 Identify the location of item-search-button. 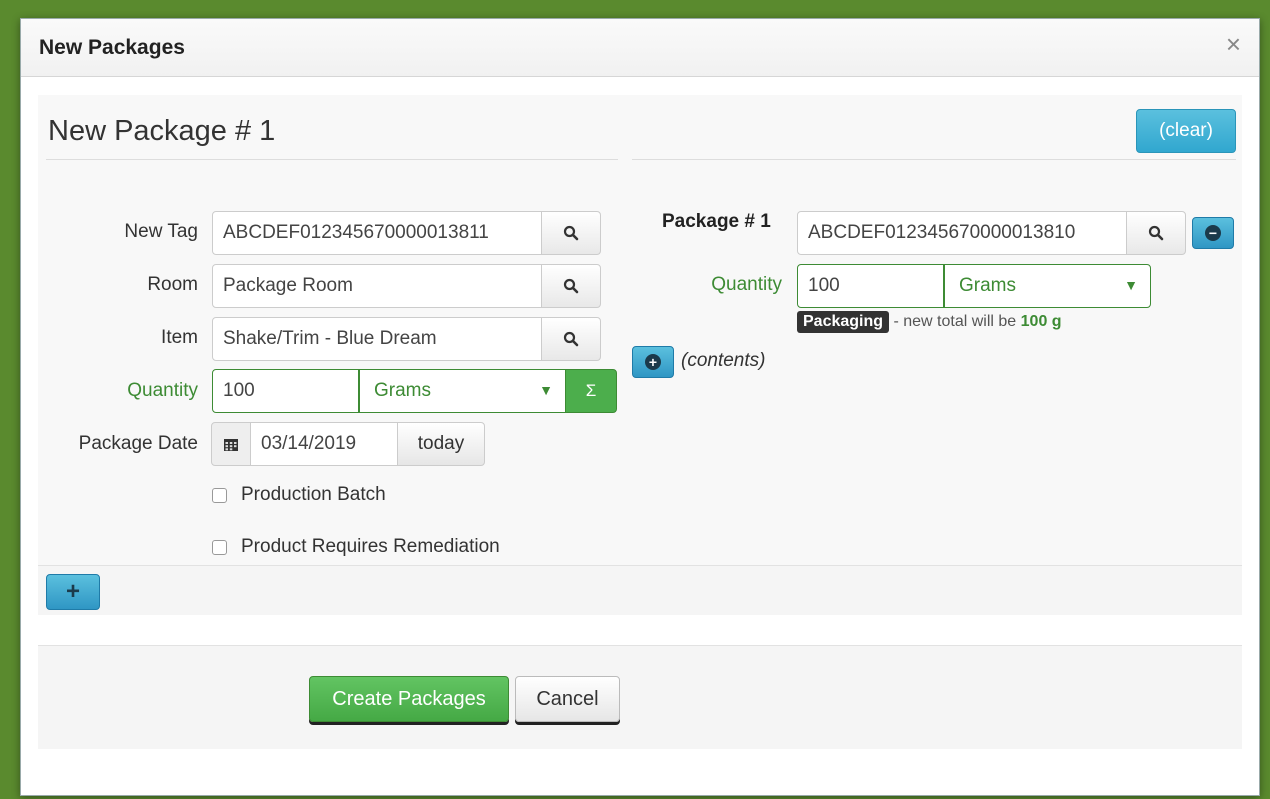
(571, 339).